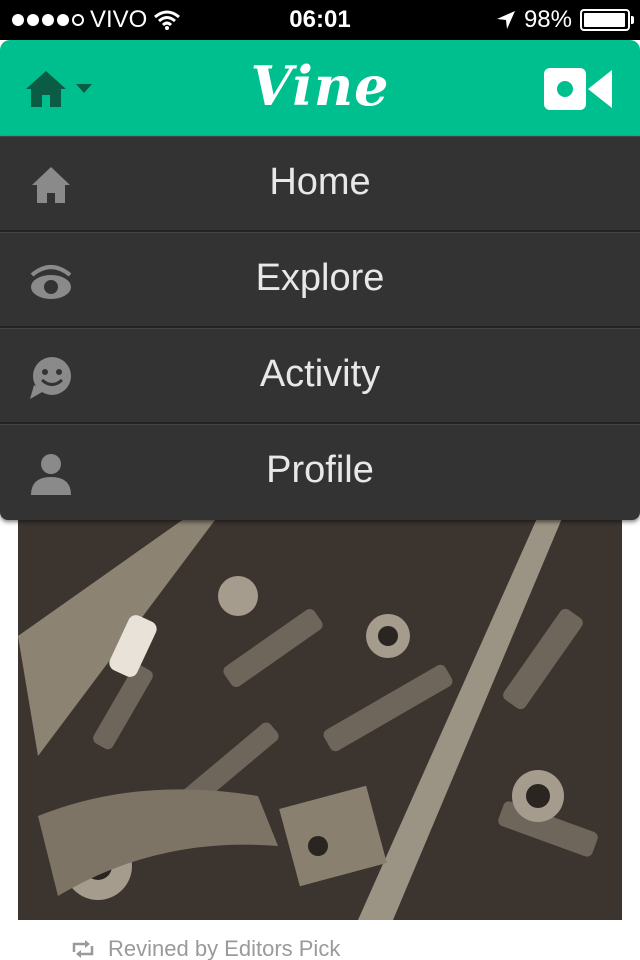  I want to click on status-right: 98%, so click(565, 20).